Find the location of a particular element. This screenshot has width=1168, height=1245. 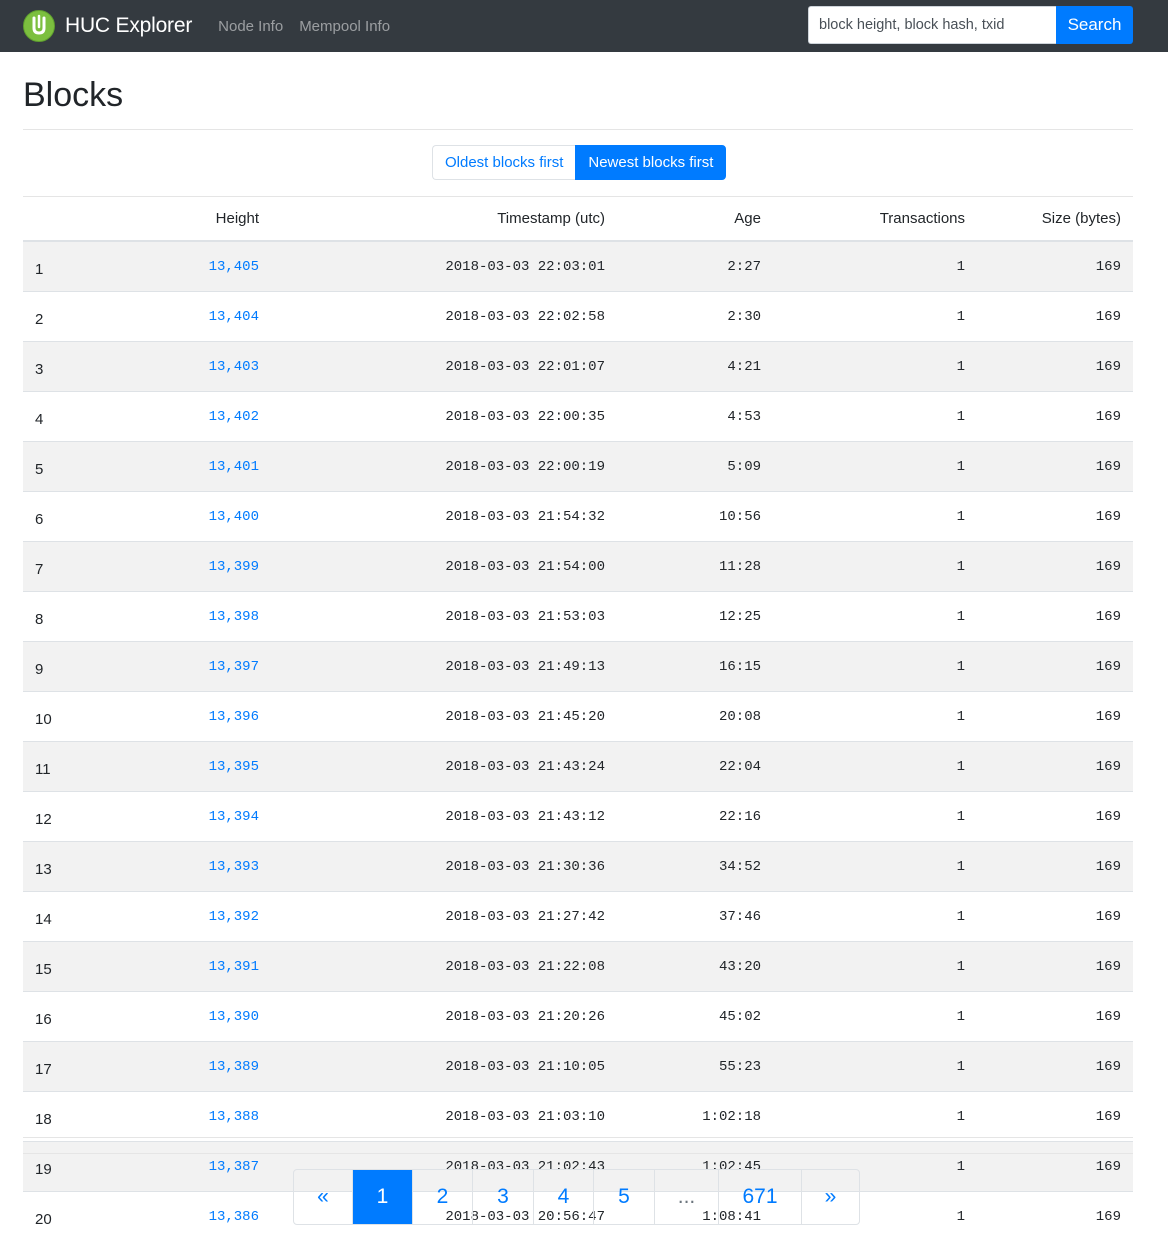

block-timestamp: 2018-03-03 21:45:20 is located at coordinates (525, 716).